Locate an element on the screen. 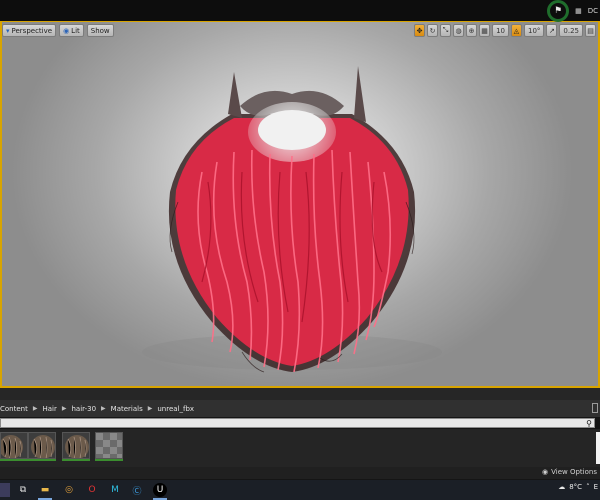 This screenshot has width=600, height=500. camera-speed-icon: ▤ is located at coordinates (590, 30).